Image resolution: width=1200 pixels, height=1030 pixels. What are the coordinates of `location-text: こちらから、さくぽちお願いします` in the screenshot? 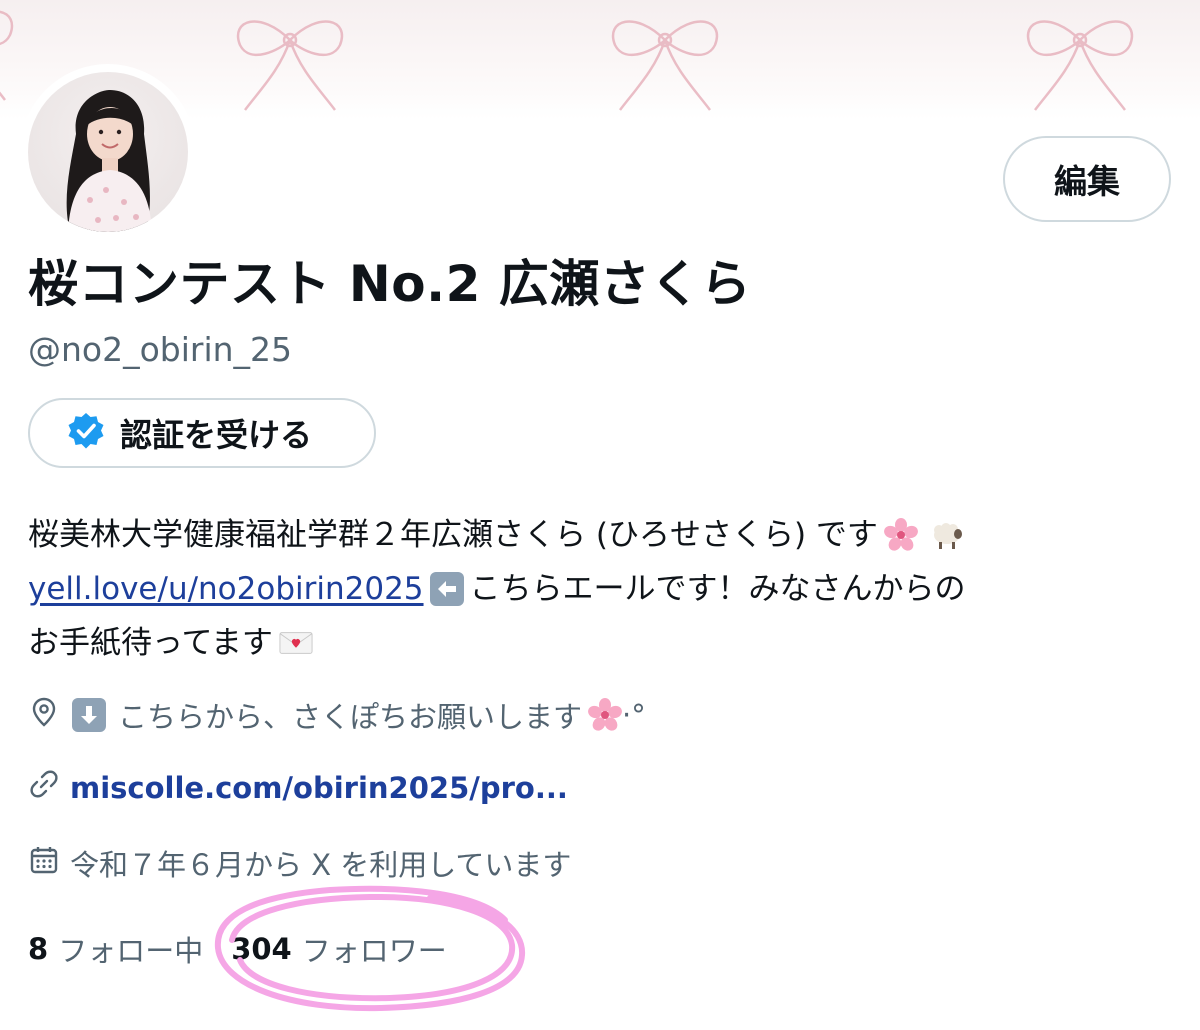 It's located at (350, 717).